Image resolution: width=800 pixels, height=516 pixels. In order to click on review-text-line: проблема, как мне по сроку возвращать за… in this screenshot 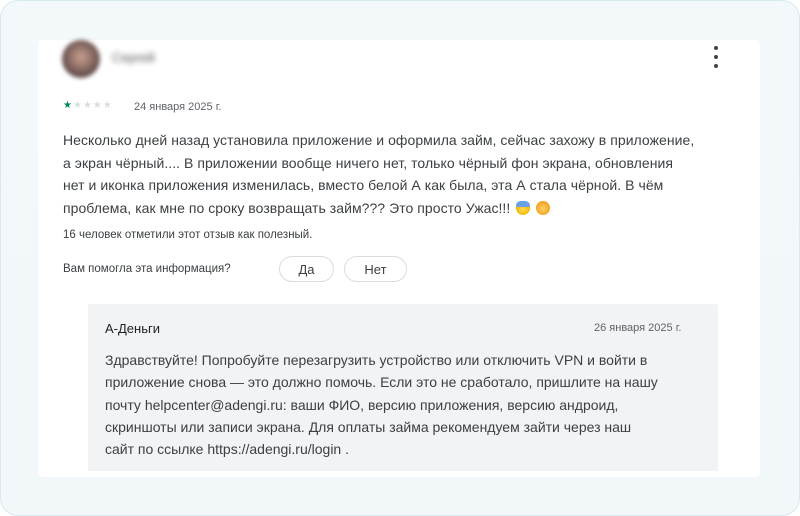, I will do `click(287, 207)`.